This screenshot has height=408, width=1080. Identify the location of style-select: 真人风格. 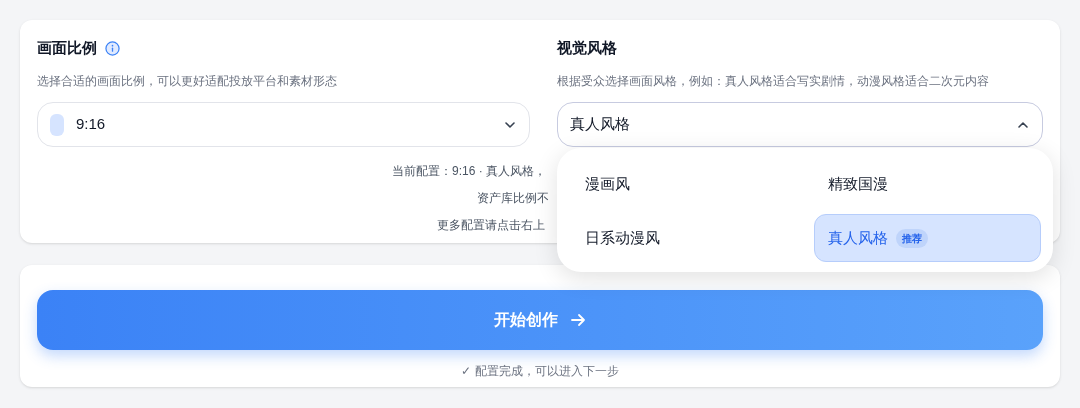
(800, 124).